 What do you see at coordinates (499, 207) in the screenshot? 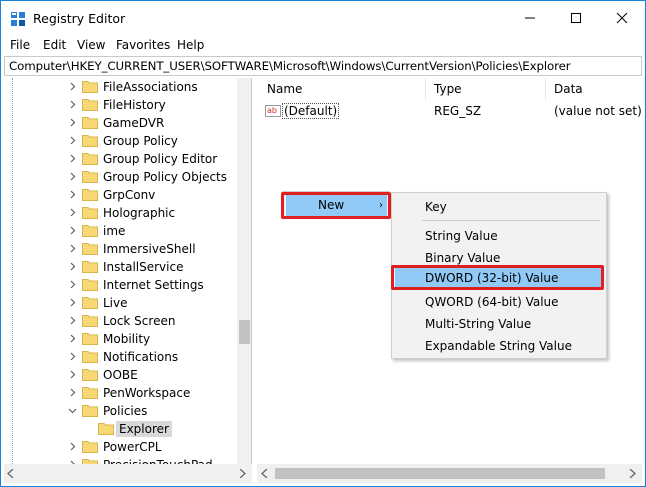
I see `submenu-item-key: Key` at bounding box center [499, 207].